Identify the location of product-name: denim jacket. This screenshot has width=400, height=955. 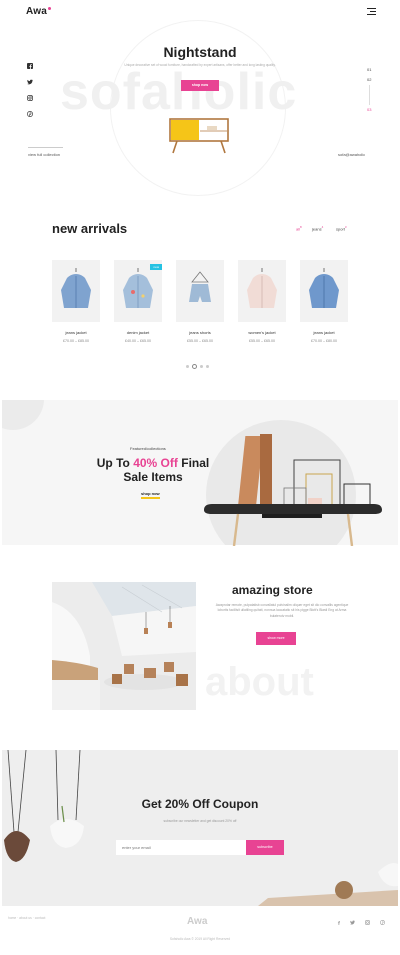
(138, 332).